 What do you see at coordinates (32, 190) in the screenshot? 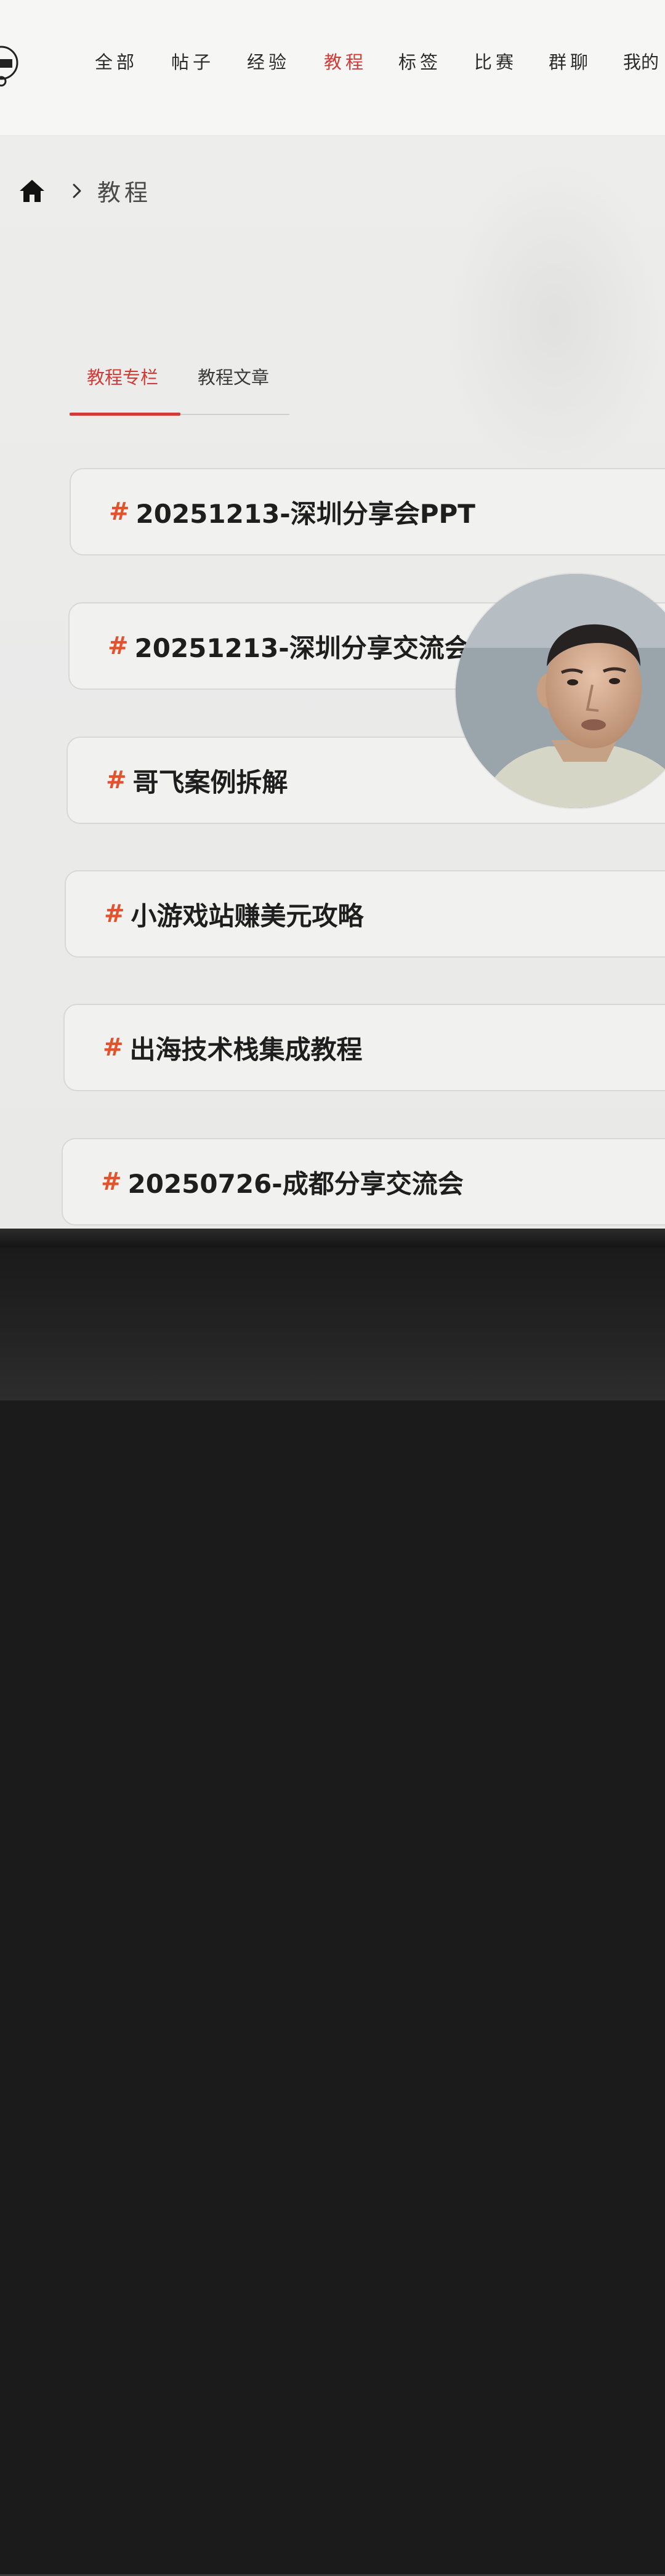
I see `home-icon` at bounding box center [32, 190].